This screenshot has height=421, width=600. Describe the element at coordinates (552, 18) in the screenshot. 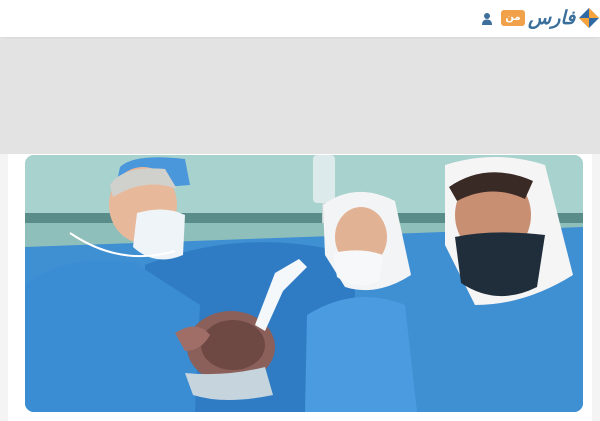

I see `logo-text: فارس` at that location.